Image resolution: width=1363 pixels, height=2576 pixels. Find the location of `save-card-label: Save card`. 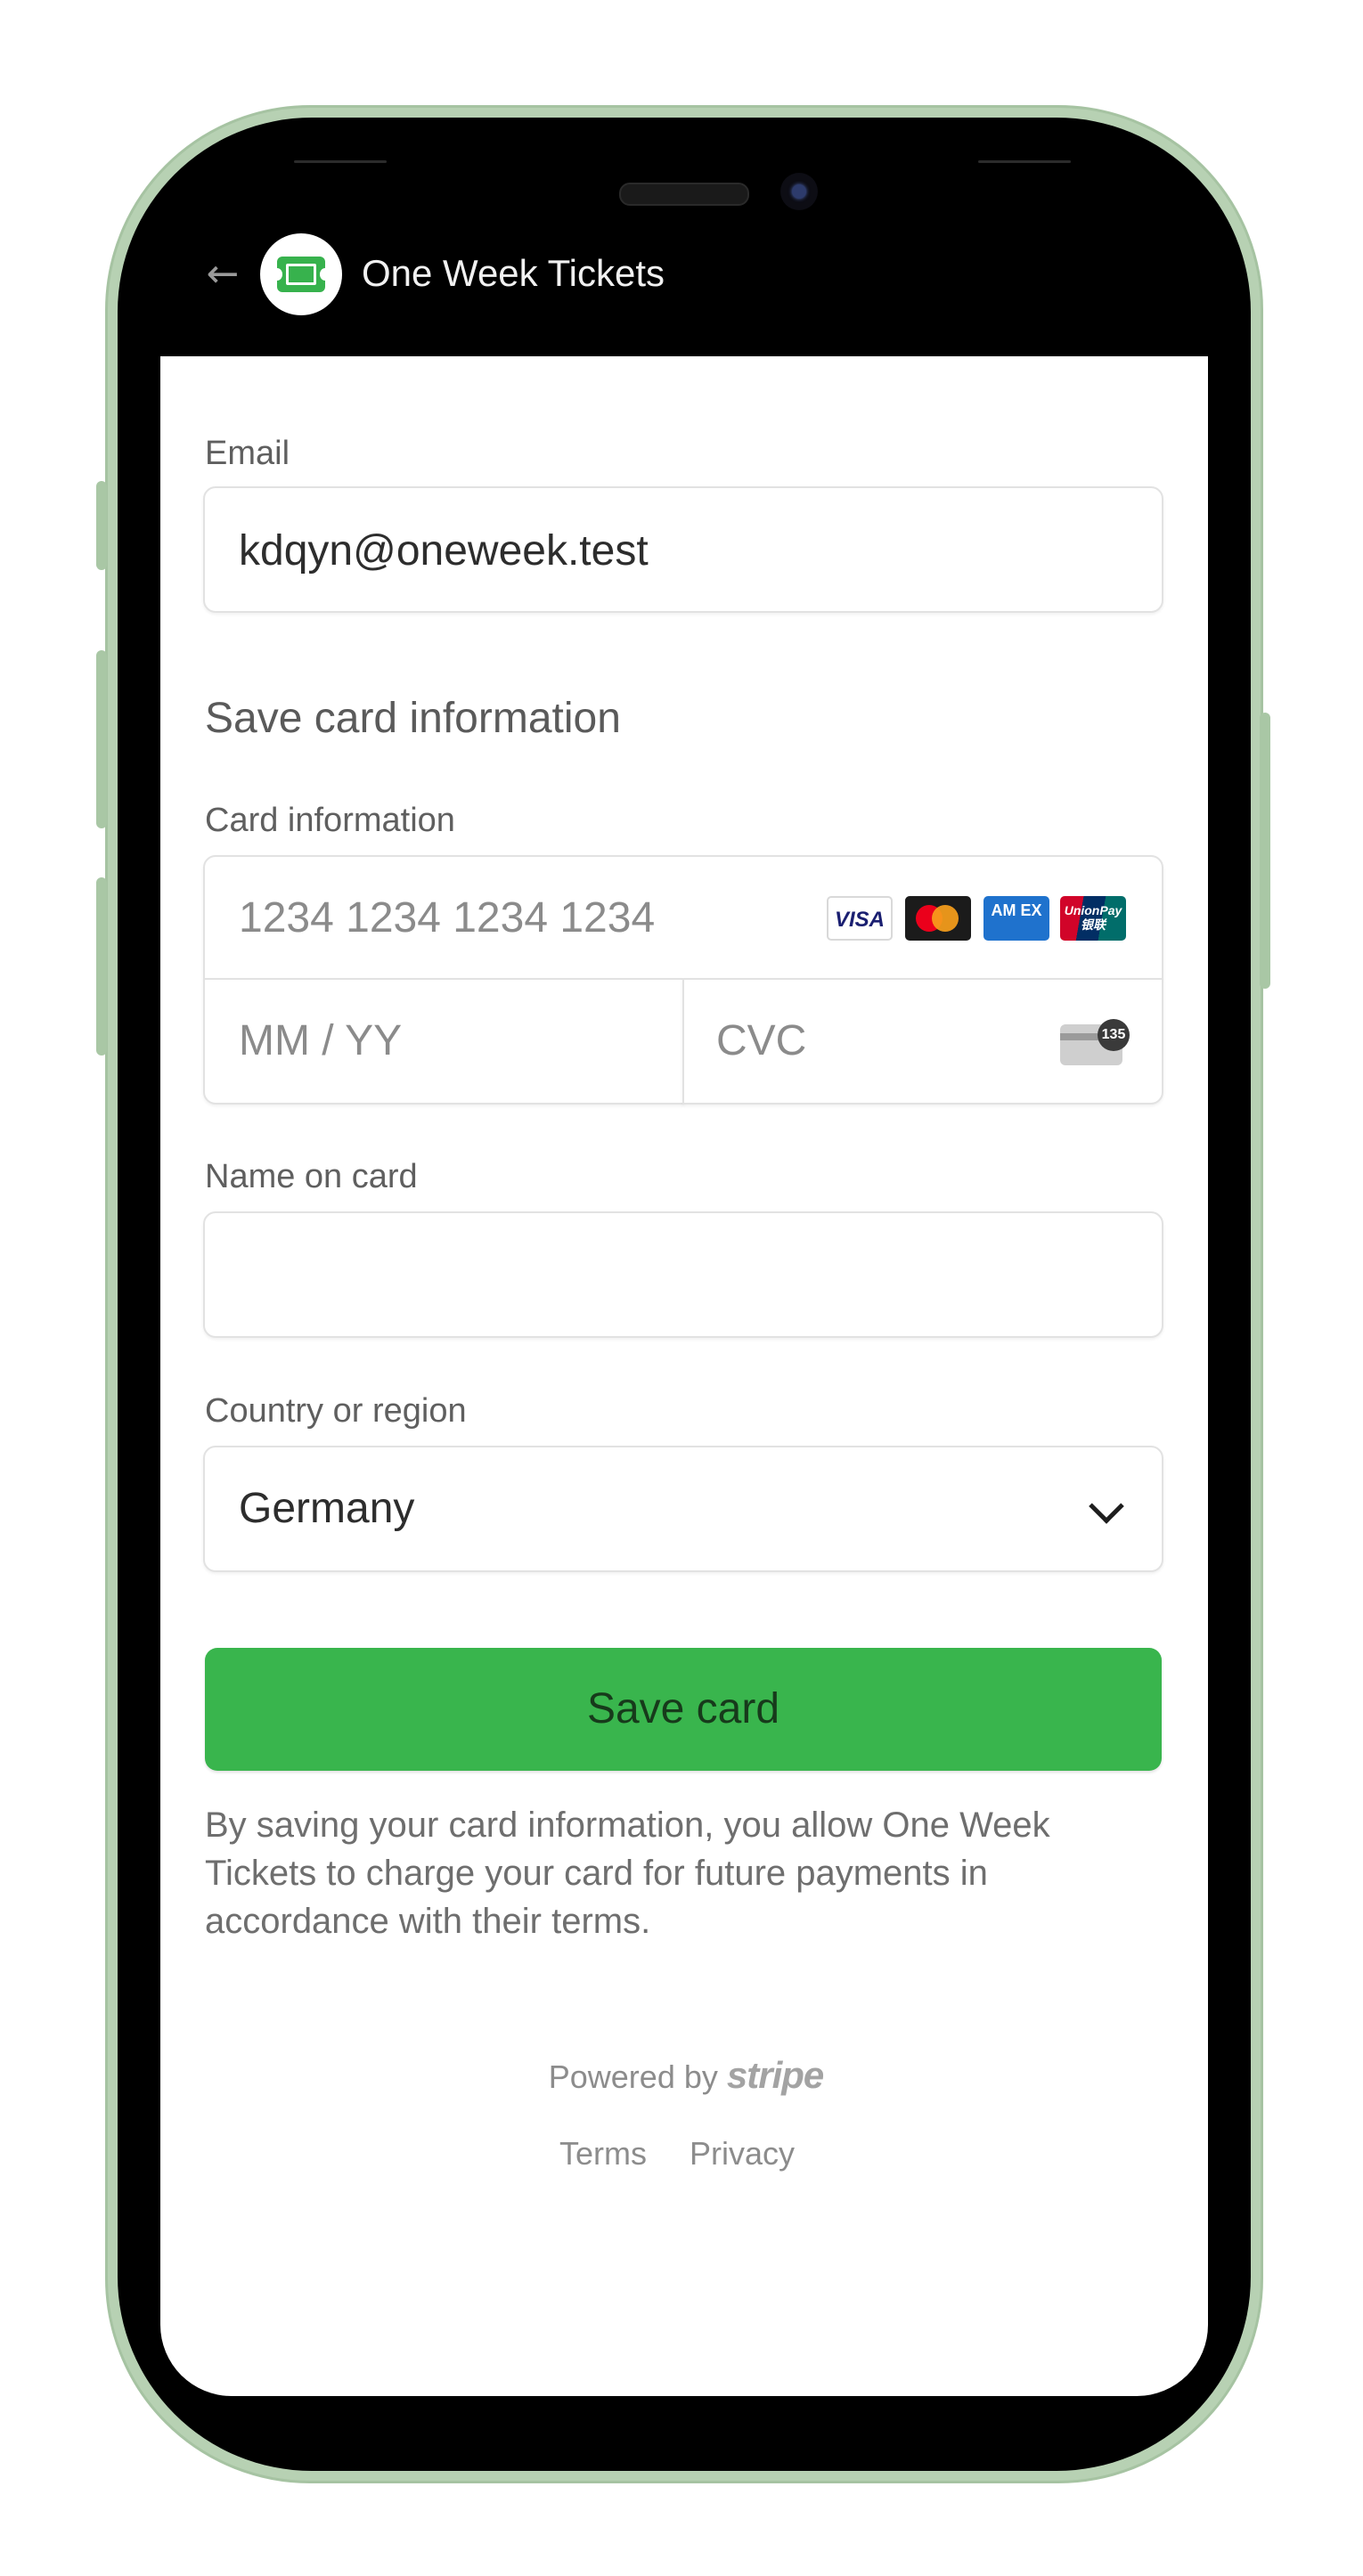

save-card-label: Save card is located at coordinates (683, 1709).